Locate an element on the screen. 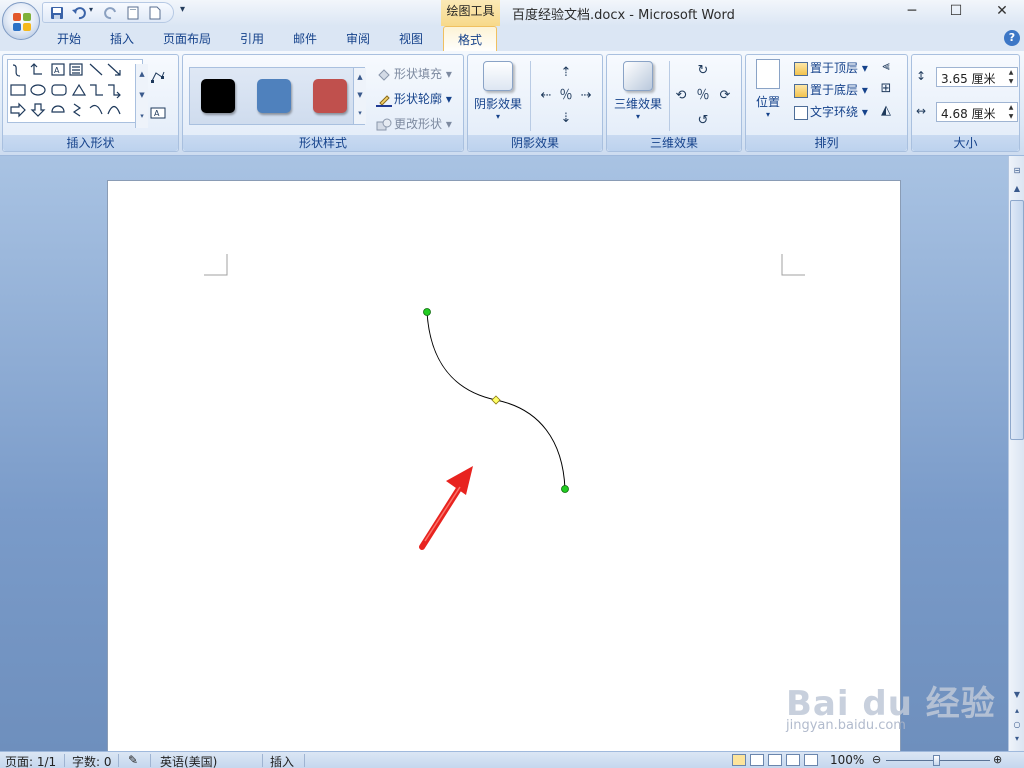 This screenshot has height=768, width=1024. style-swatch-black is located at coordinates (218, 96).